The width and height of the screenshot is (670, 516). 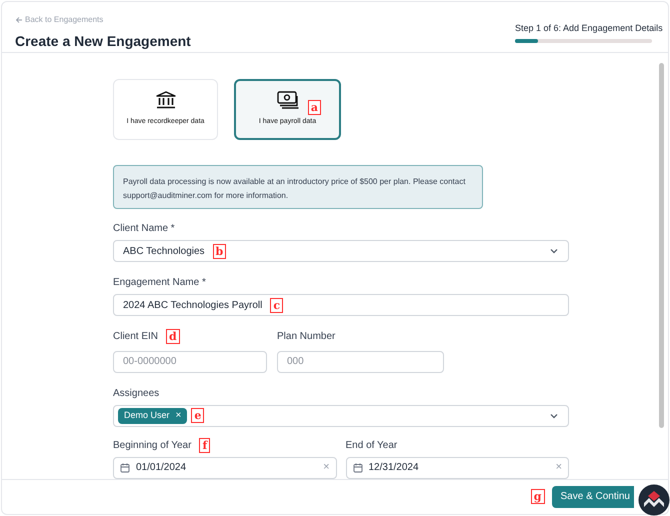 What do you see at coordinates (554, 251) in the screenshot?
I see `chevron-down-icon` at bounding box center [554, 251].